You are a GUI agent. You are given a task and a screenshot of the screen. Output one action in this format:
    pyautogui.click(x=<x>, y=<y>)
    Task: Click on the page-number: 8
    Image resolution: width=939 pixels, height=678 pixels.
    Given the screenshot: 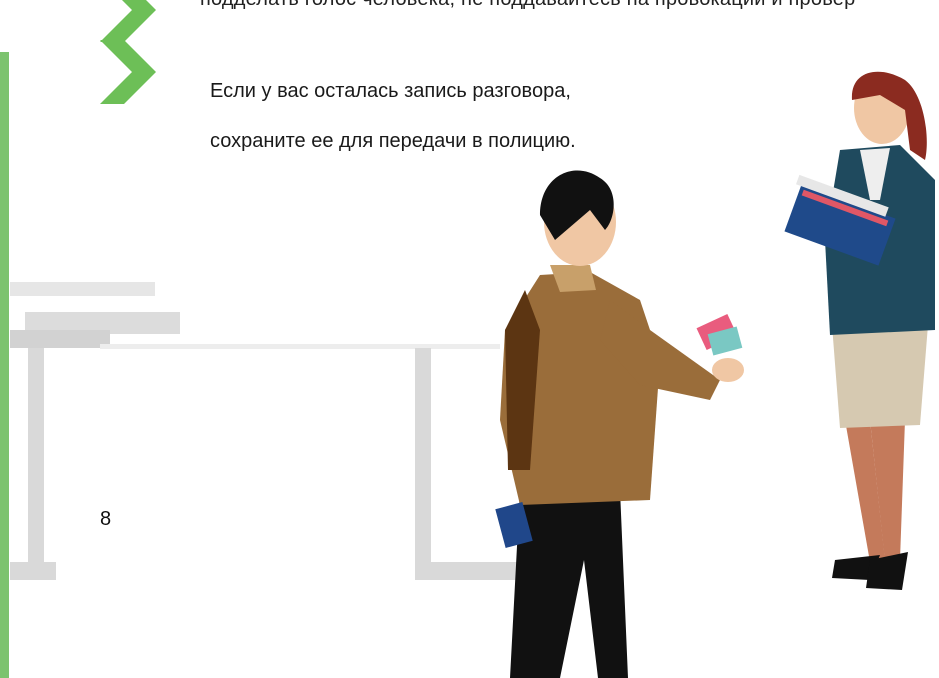 What is the action you would take?
    pyautogui.click(x=106, y=519)
    